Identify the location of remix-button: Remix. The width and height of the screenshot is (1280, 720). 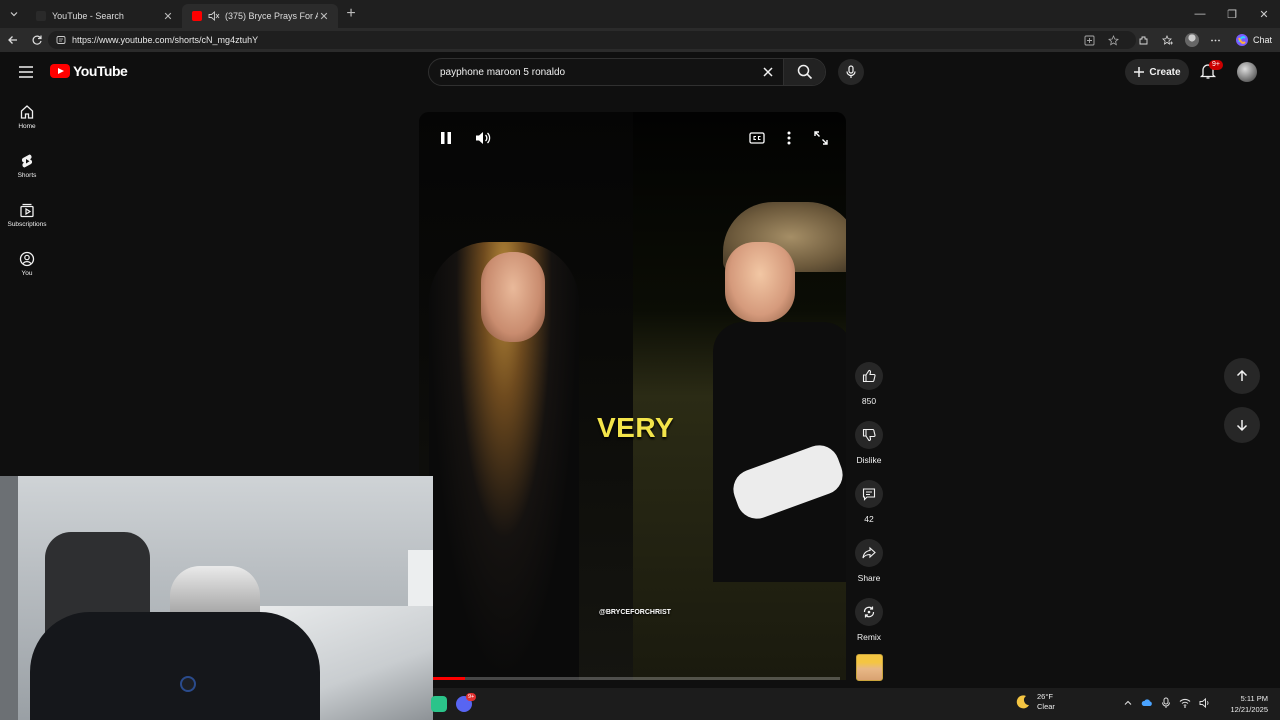
(869, 625).